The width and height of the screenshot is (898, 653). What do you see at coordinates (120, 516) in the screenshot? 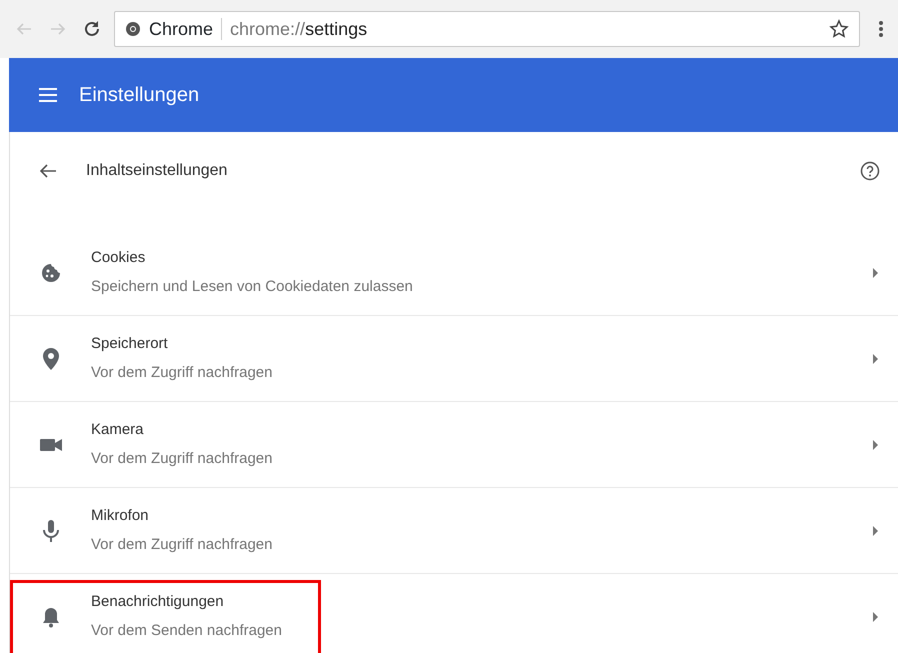
I see `row-title: Mikrofon` at bounding box center [120, 516].